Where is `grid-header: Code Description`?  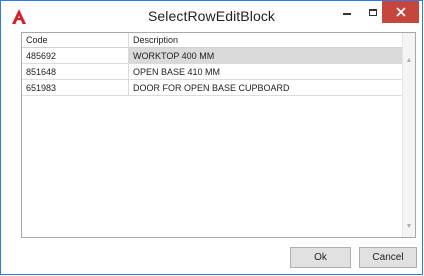 grid-header: Code Description is located at coordinates (212, 40).